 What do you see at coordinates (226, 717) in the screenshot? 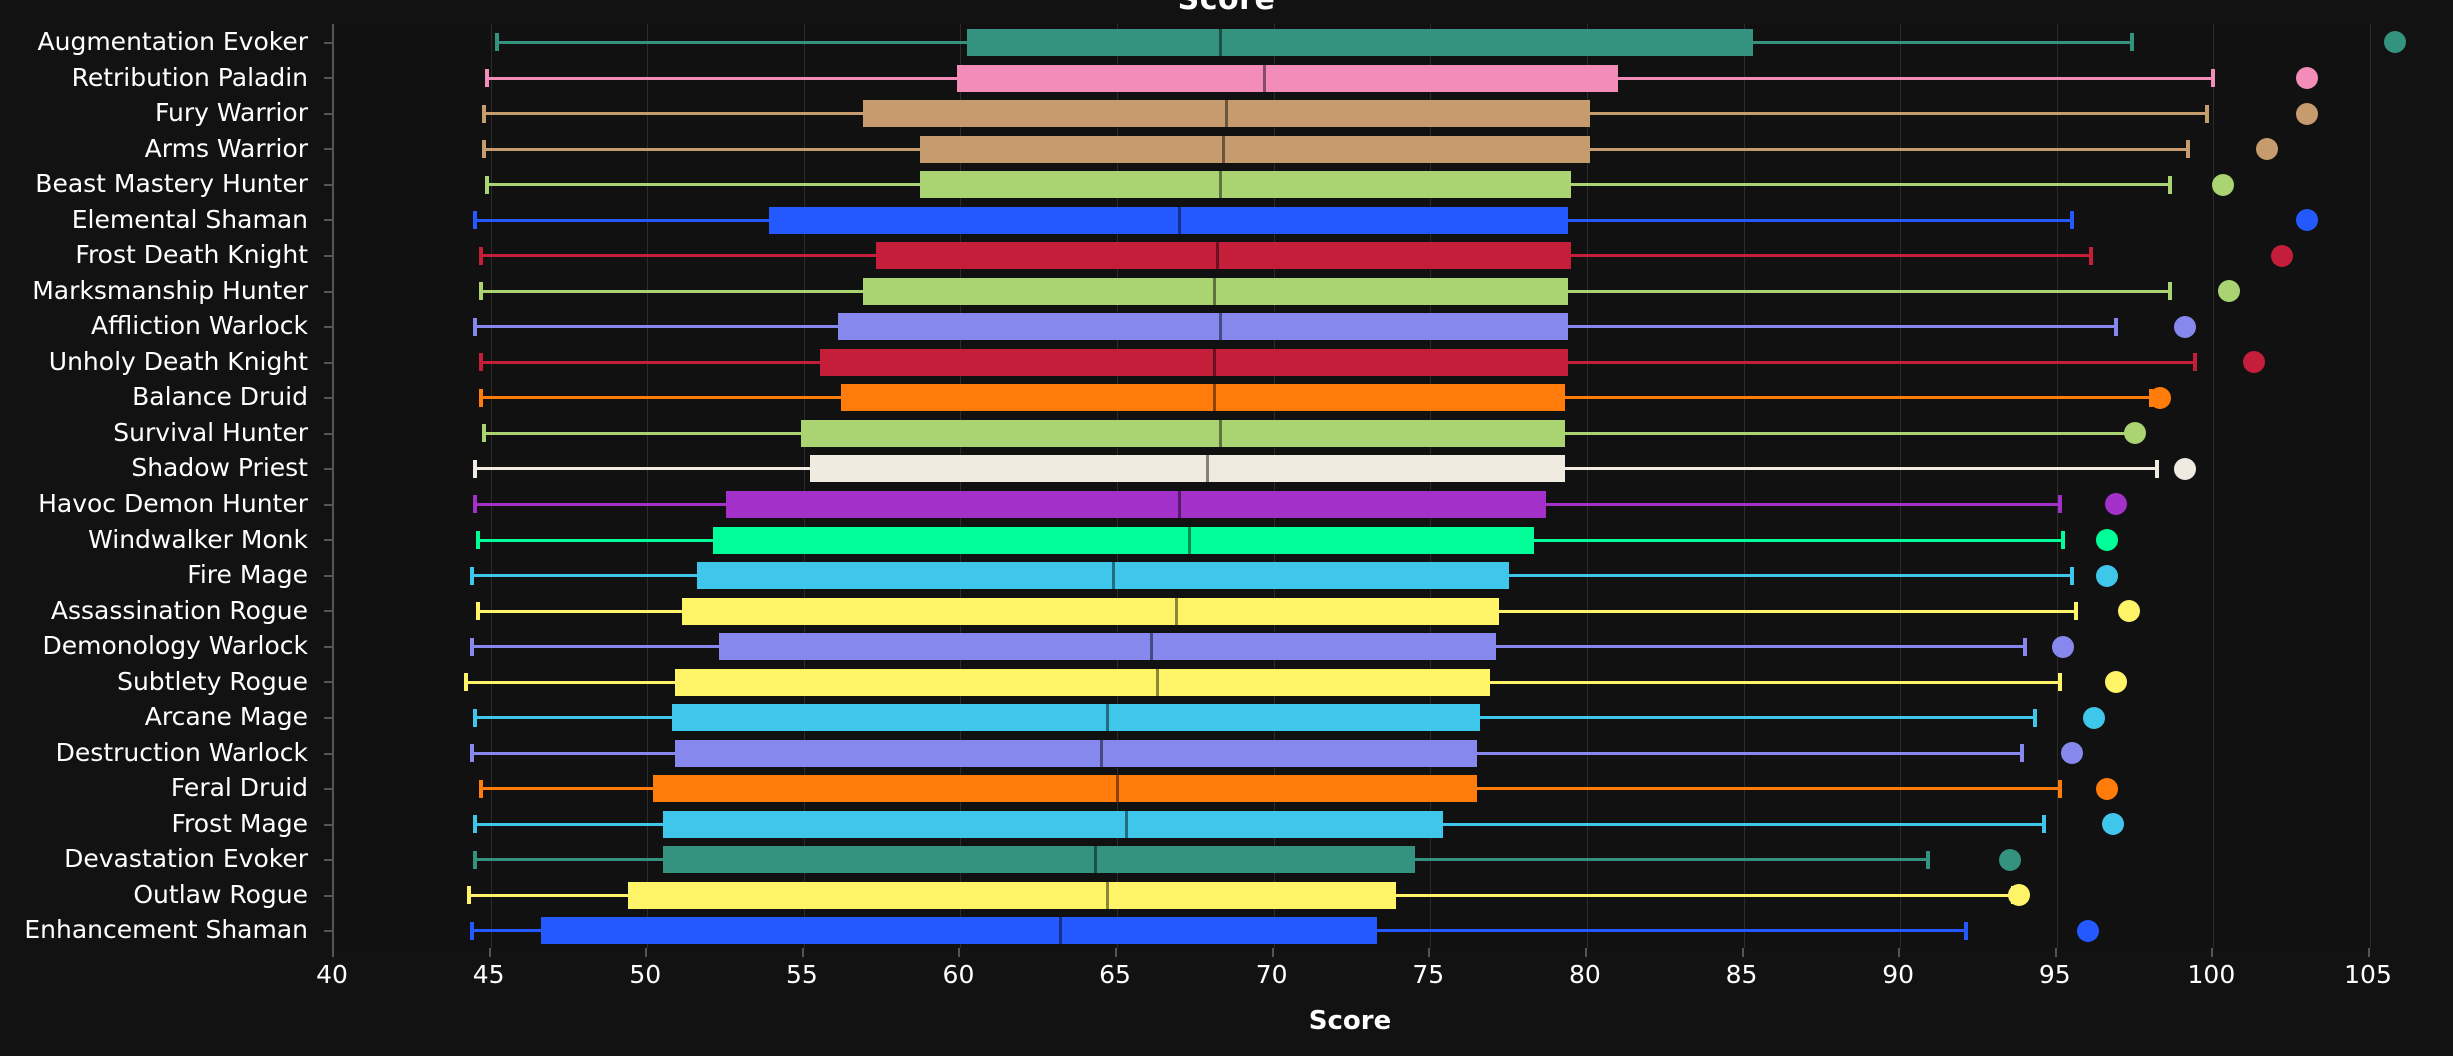
I see `y-axis-label-arcane-mage: Arcane Mage` at bounding box center [226, 717].